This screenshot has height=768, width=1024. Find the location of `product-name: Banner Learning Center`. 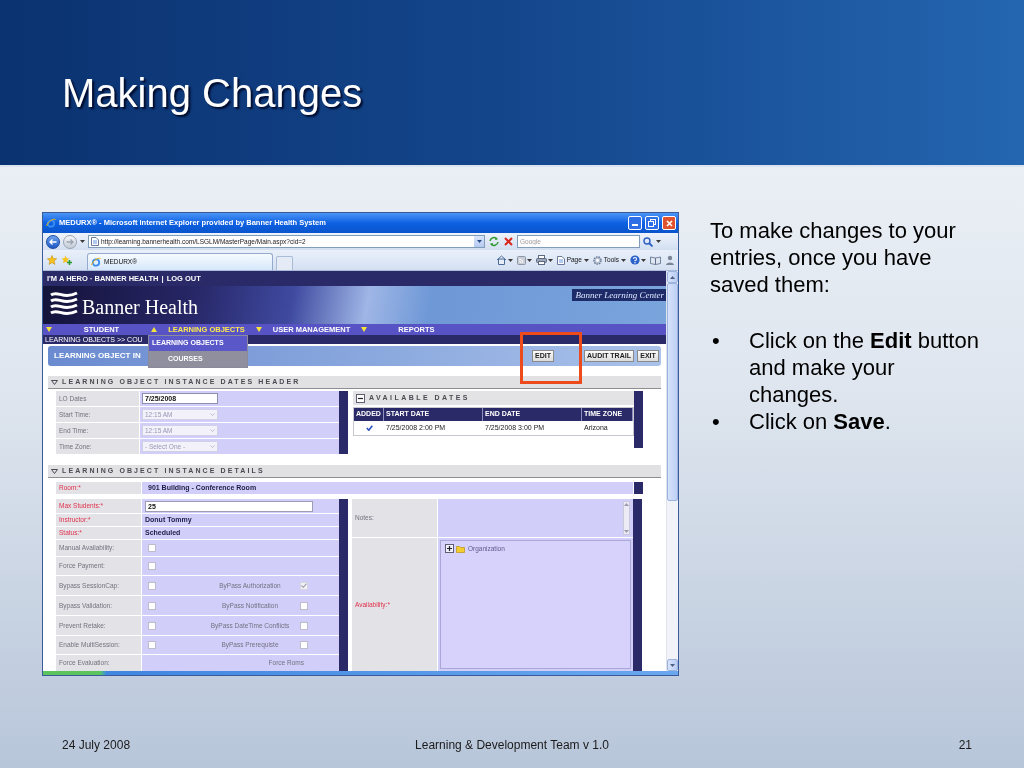

product-name: Banner Learning Center is located at coordinates (618, 295).